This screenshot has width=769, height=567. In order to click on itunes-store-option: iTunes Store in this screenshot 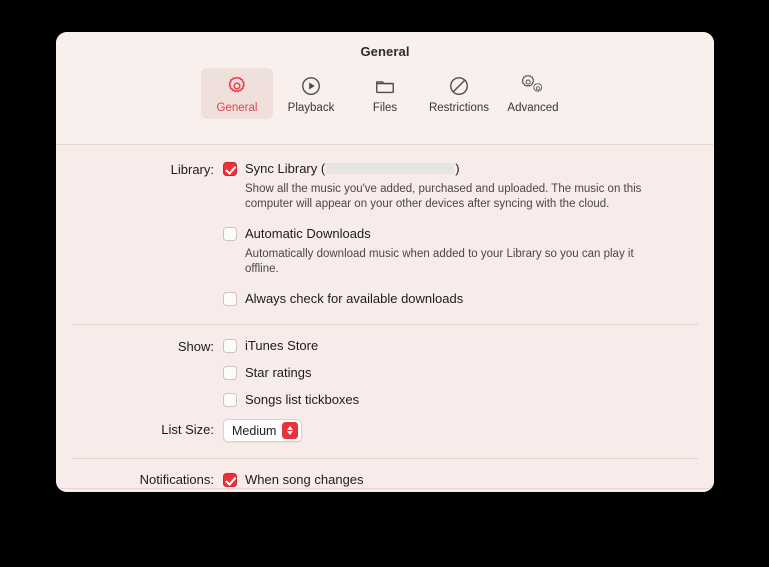, I will do `click(458, 346)`.